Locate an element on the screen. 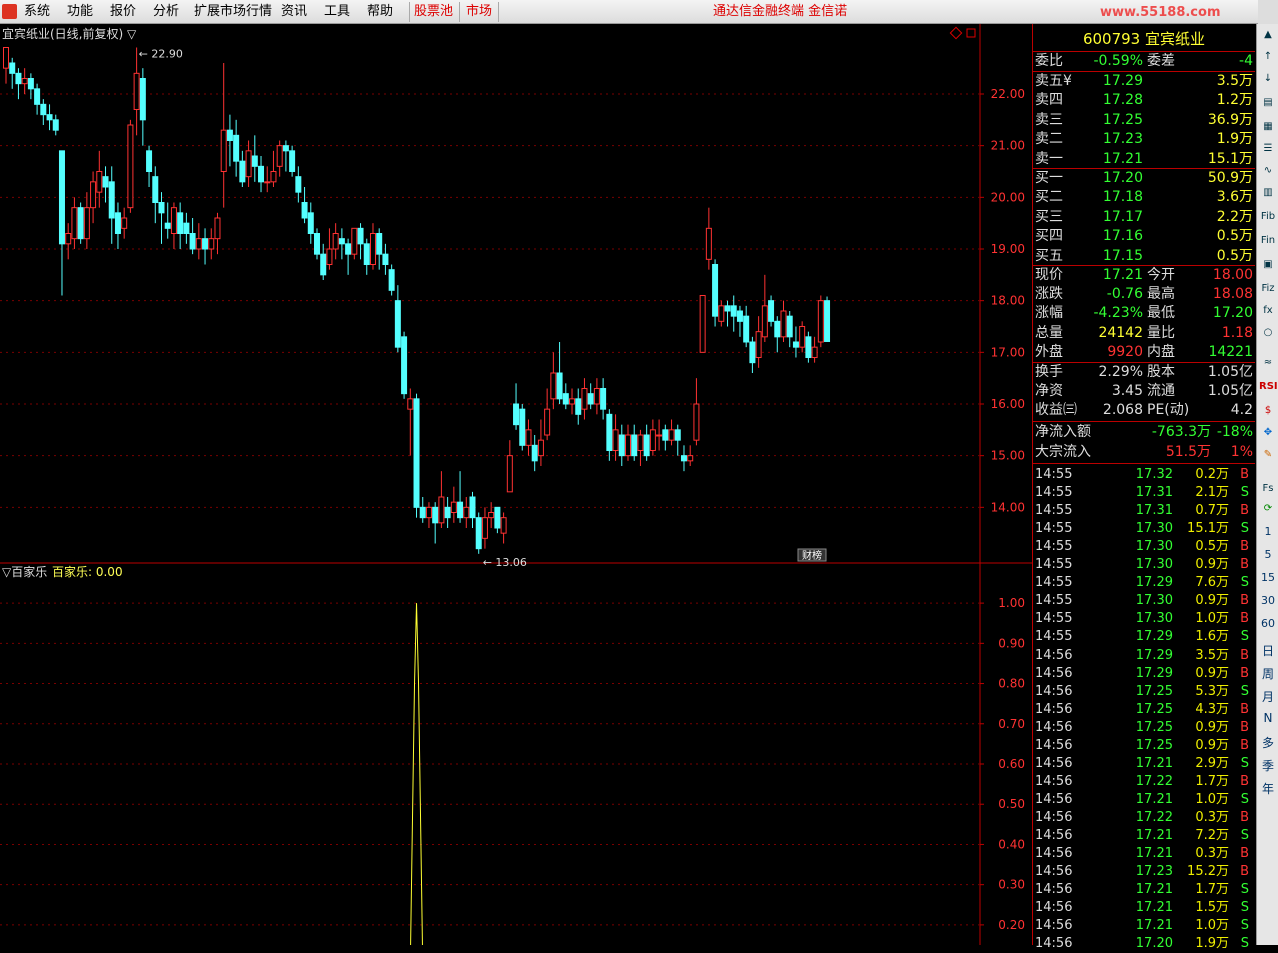 The height and width of the screenshot is (953, 1278). sell-volume: 1.2万 is located at coordinates (1234, 100).